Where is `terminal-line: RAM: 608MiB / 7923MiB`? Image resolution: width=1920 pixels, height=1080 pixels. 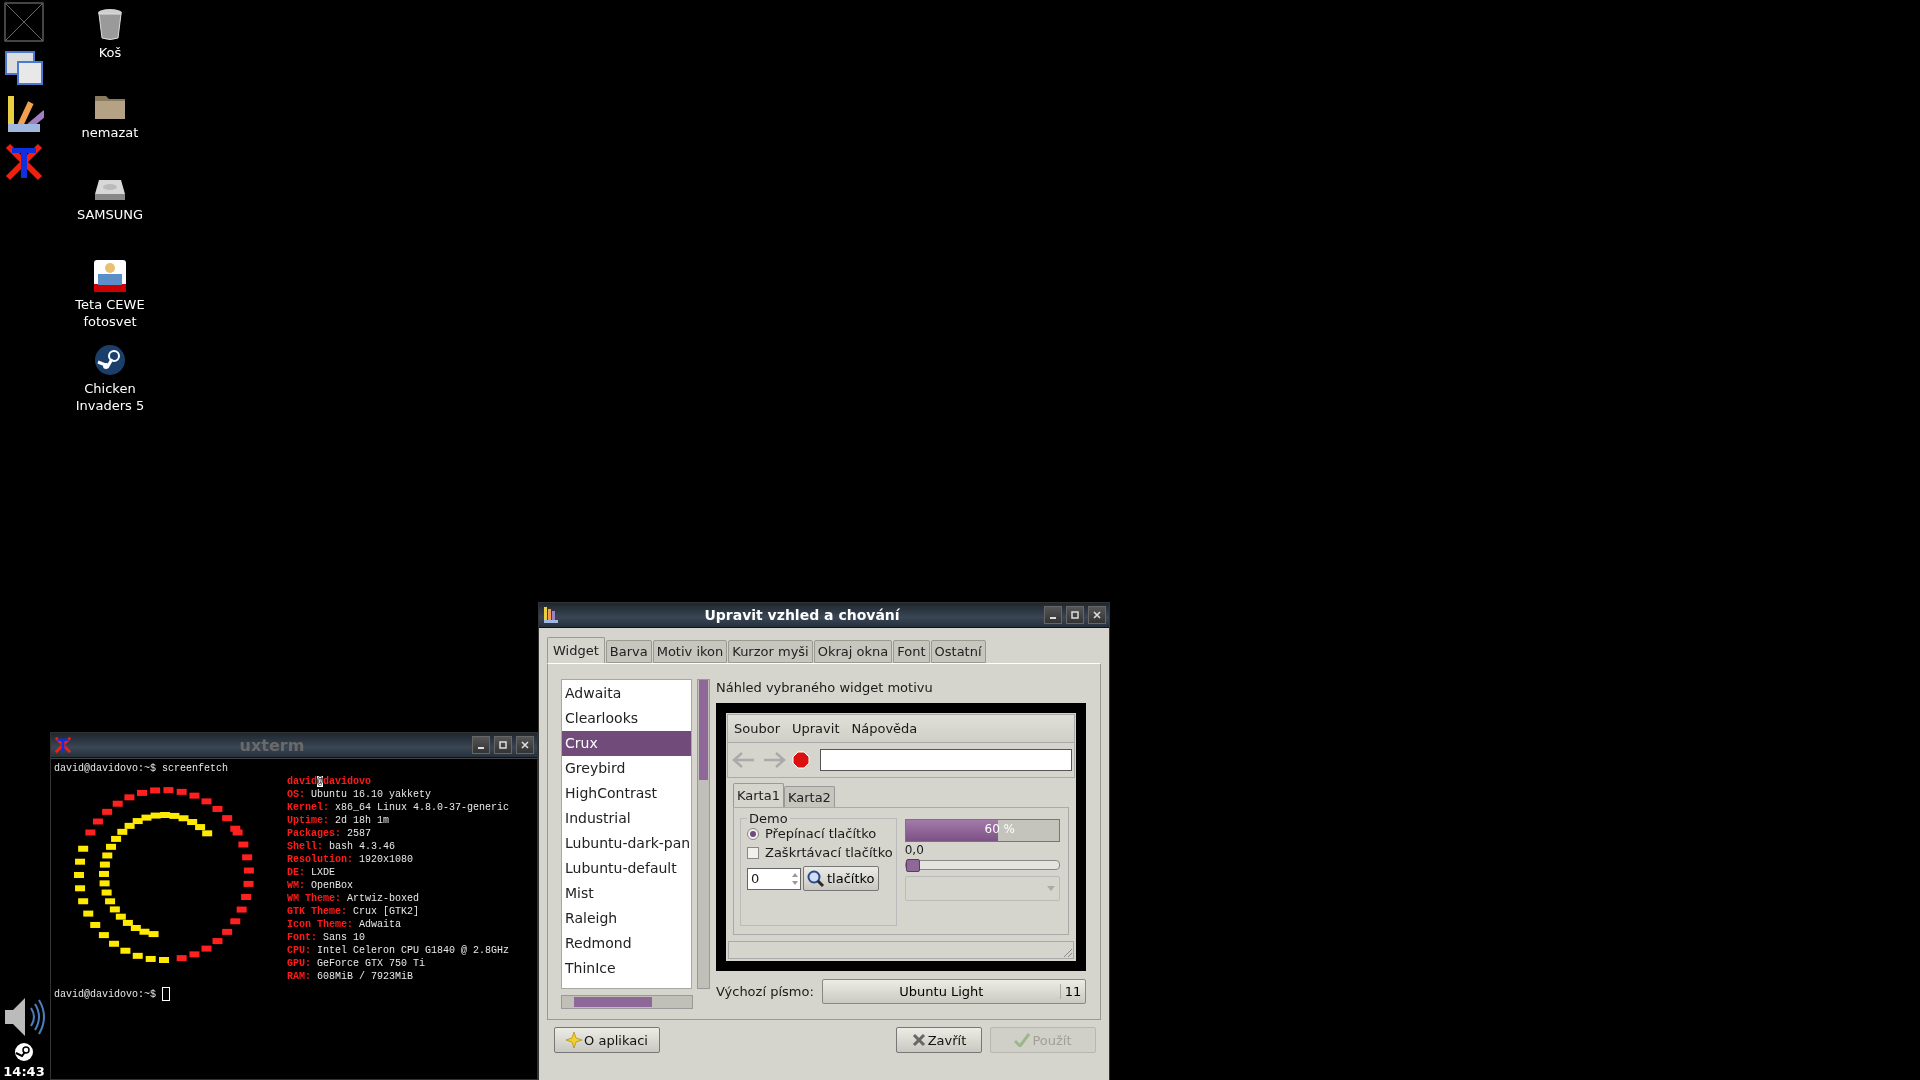
terminal-line: RAM: 608MiB / 7923MiB is located at coordinates (351, 976).